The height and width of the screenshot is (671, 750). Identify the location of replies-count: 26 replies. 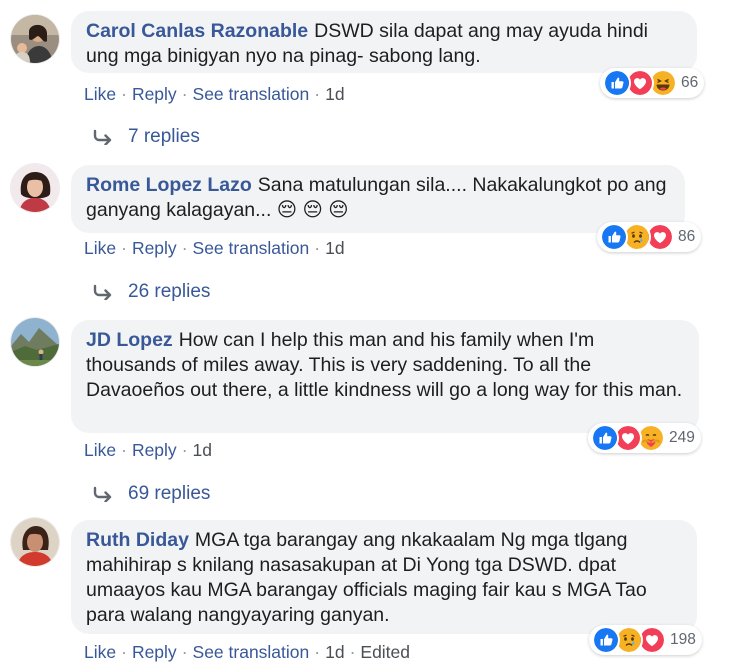
(169, 291).